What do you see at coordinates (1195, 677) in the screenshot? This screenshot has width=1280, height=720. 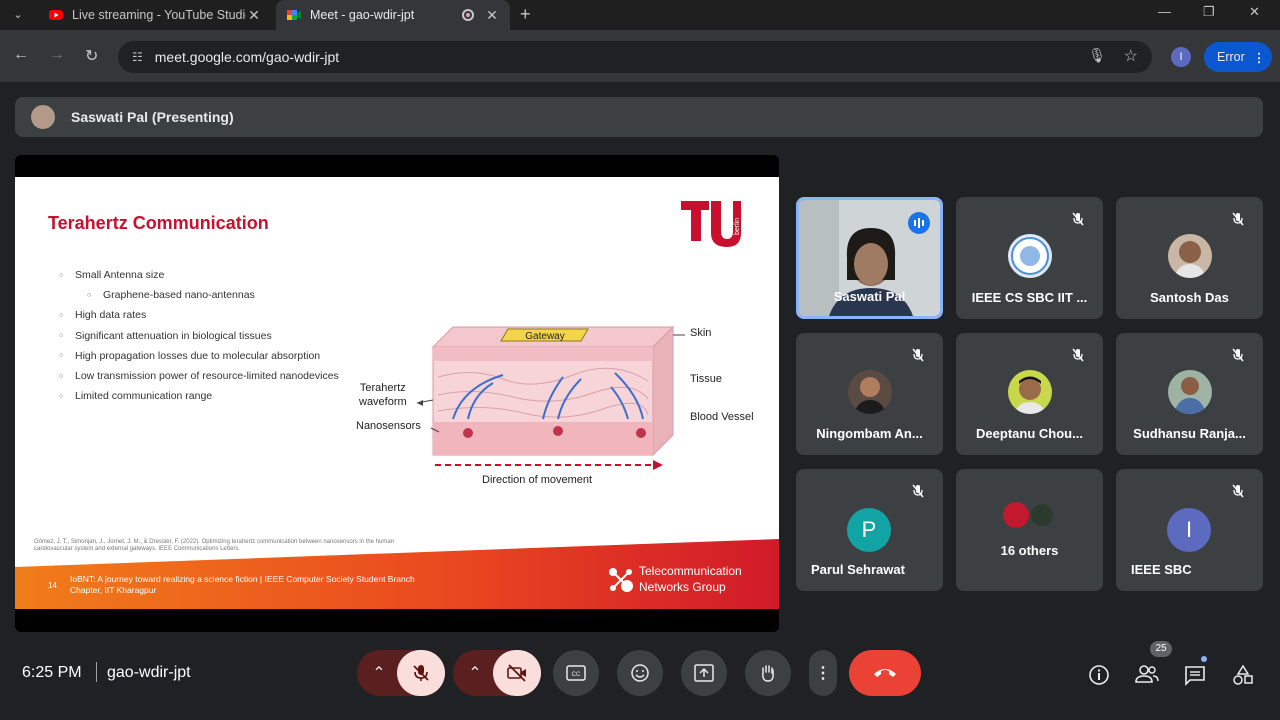 I see `chat-icon` at bounding box center [1195, 677].